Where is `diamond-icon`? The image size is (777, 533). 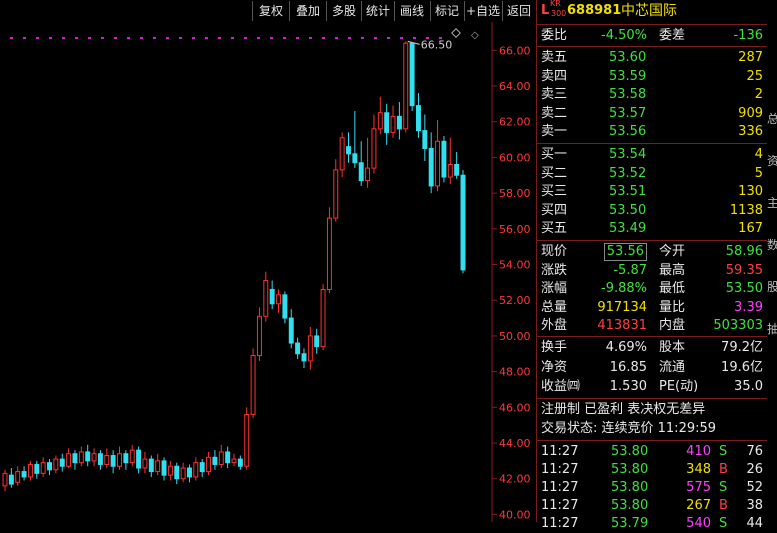
diamond-icon is located at coordinates (456, 33).